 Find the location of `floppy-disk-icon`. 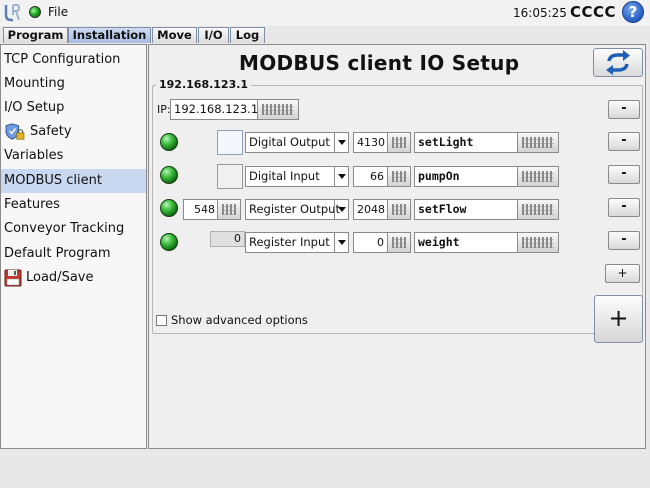

floppy-disk-icon is located at coordinates (13, 277).